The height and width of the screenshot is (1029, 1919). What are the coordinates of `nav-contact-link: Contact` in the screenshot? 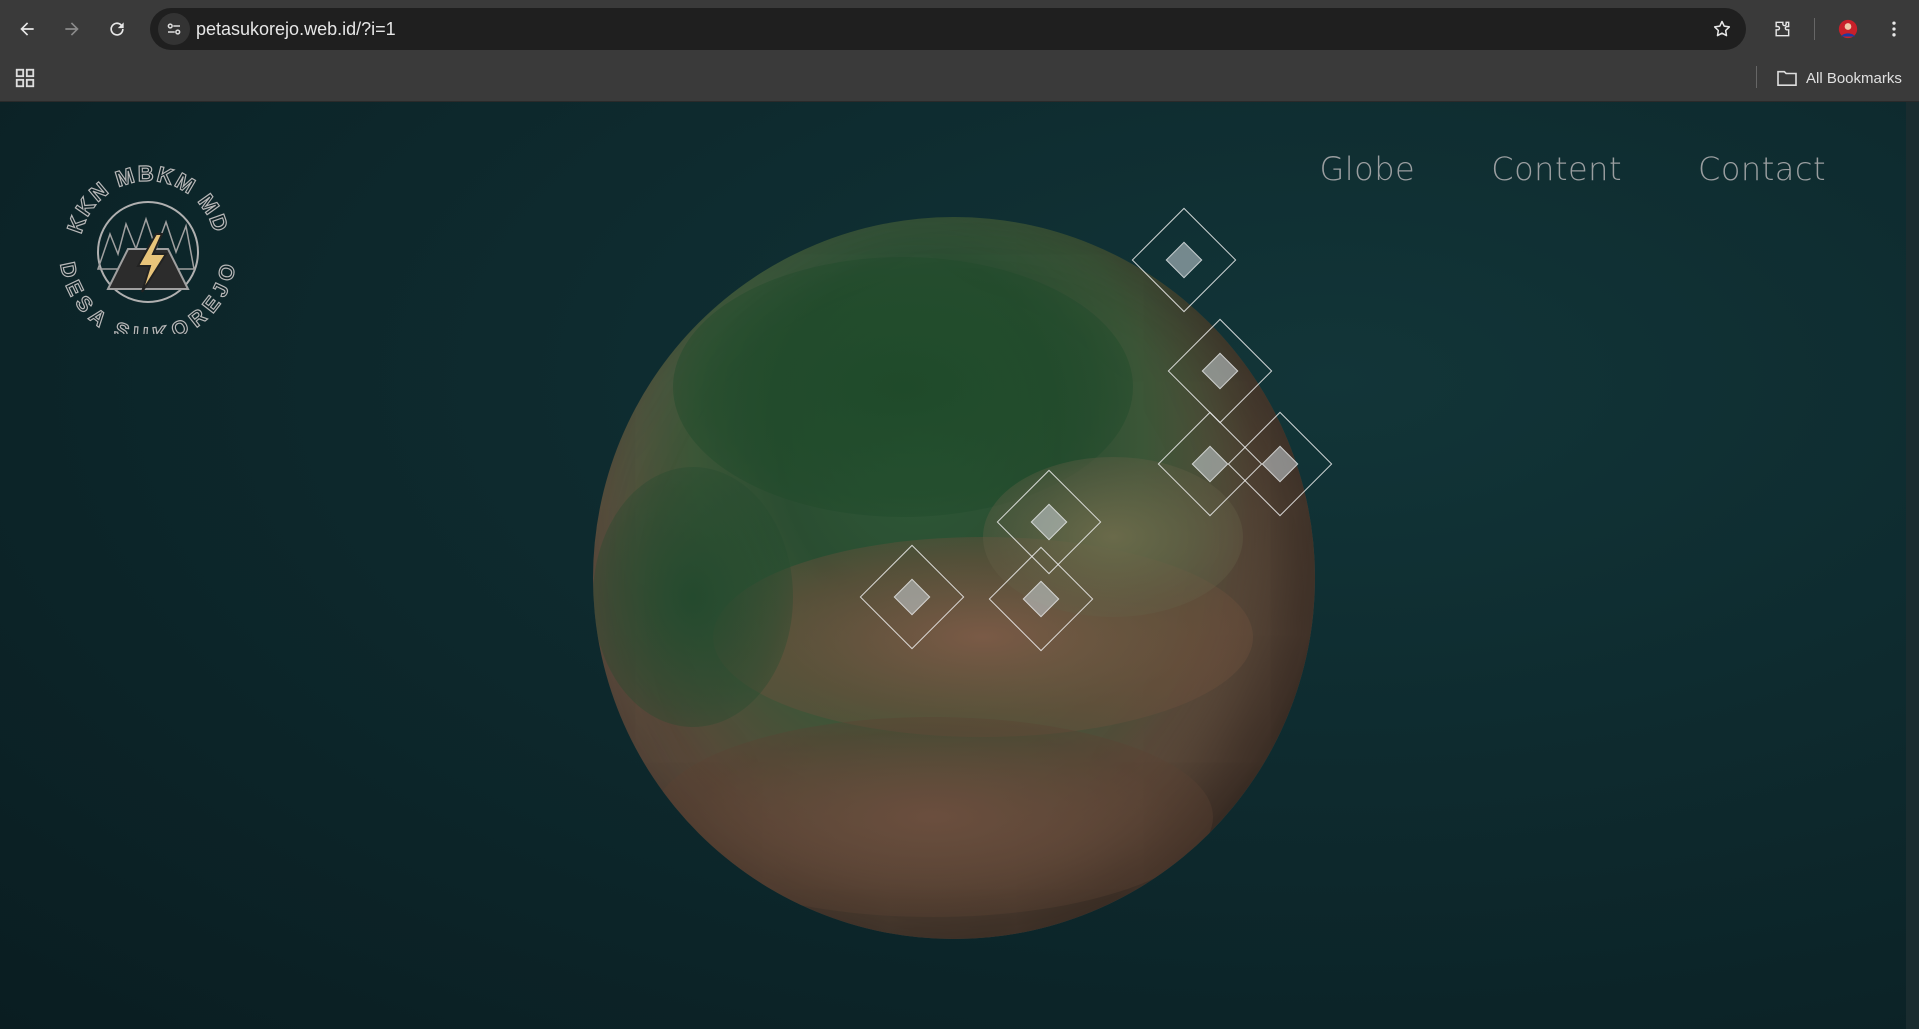 It's located at (1762, 169).